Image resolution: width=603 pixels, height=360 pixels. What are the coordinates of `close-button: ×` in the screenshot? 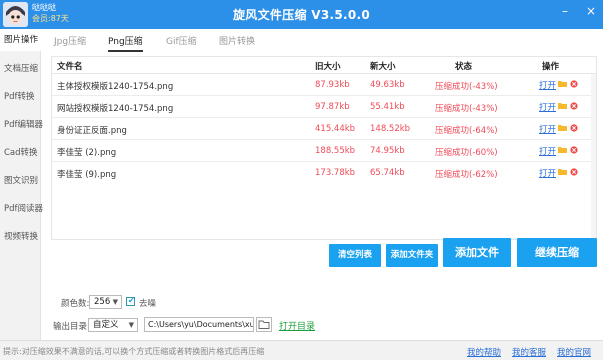 It's located at (591, 11).